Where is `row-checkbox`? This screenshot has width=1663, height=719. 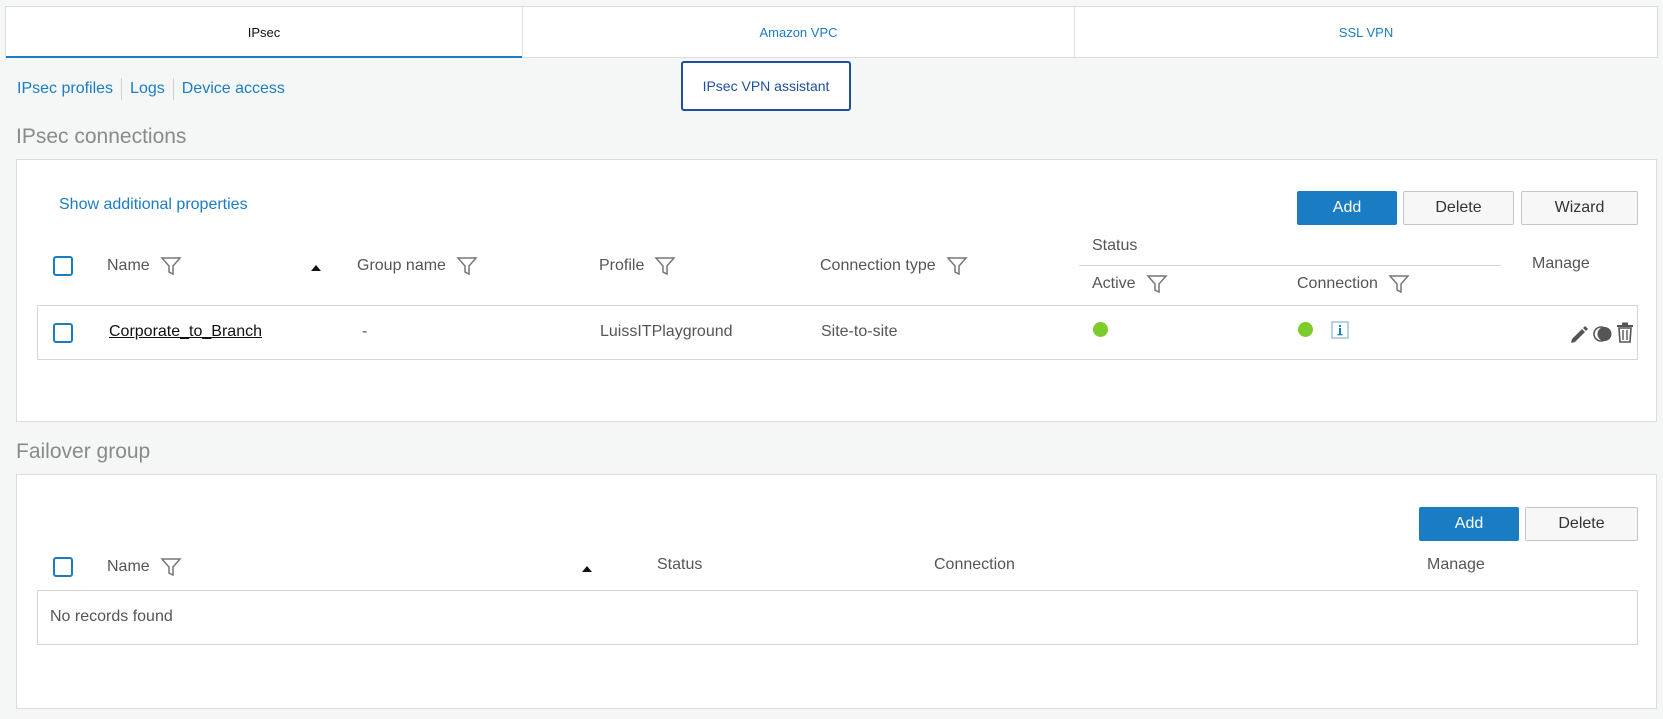 row-checkbox is located at coordinates (63, 333).